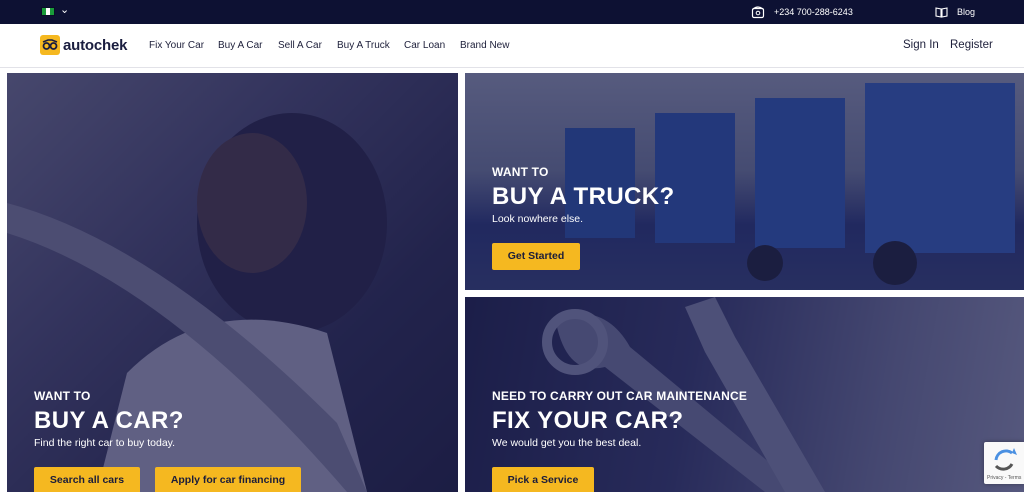 The height and width of the screenshot is (492, 1024). What do you see at coordinates (484, 45) in the screenshot?
I see `nav-brand-new: Brand New` at bounding box center [484, 45].